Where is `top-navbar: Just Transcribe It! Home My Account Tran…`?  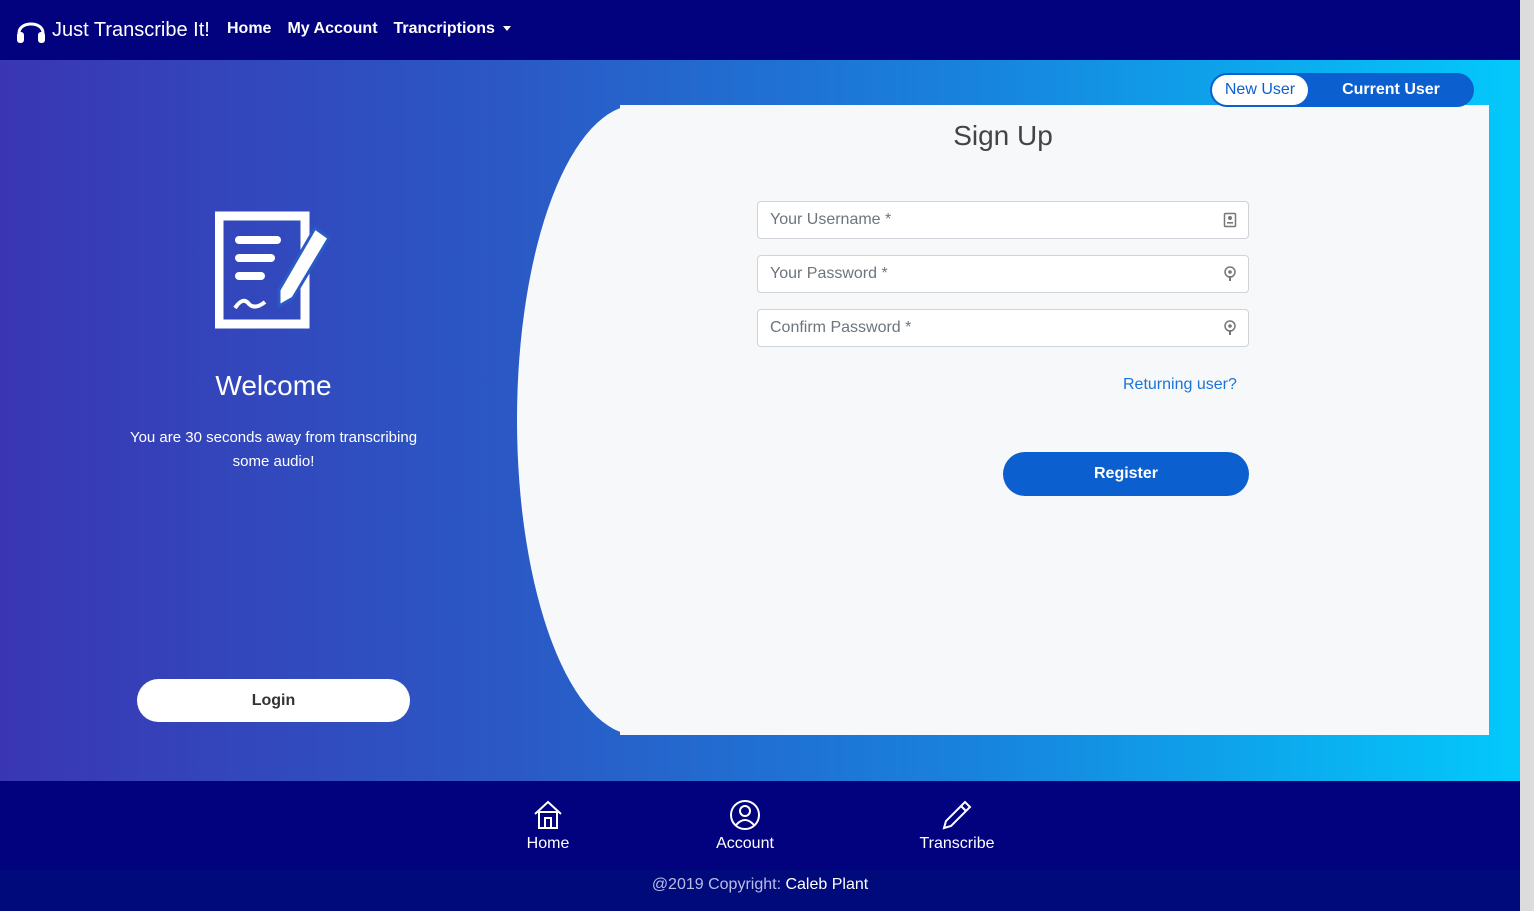 top-navbar: Just Transcribe It! Home My Account Tran… is located at coordinates (760, 30).